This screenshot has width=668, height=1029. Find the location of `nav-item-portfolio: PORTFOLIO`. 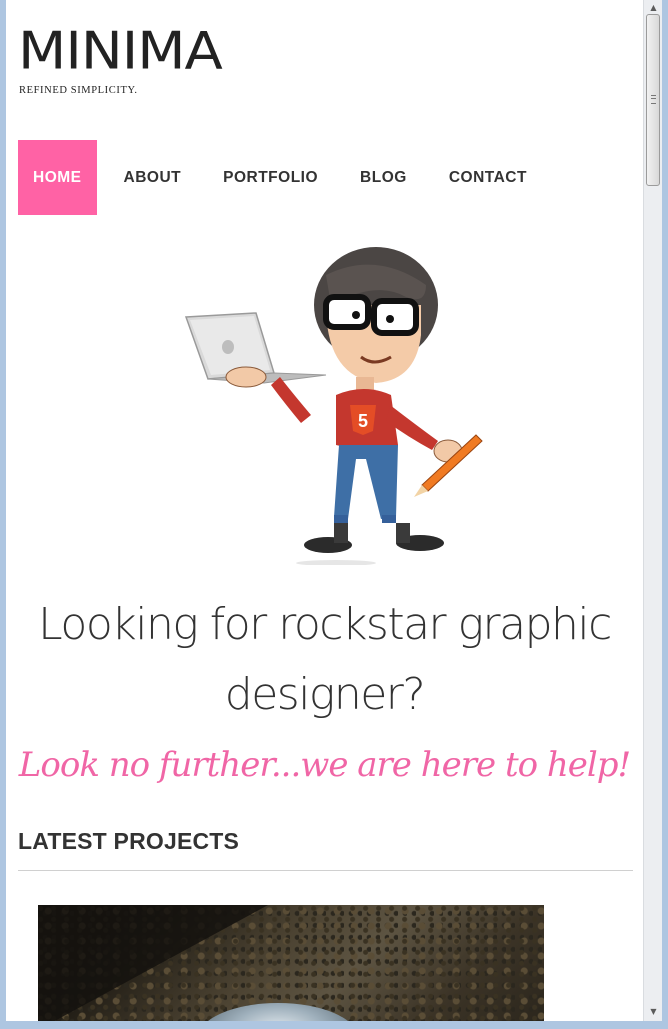

nav-item-portfolio: PORTFOLIO is located at coordinates (270, 177).